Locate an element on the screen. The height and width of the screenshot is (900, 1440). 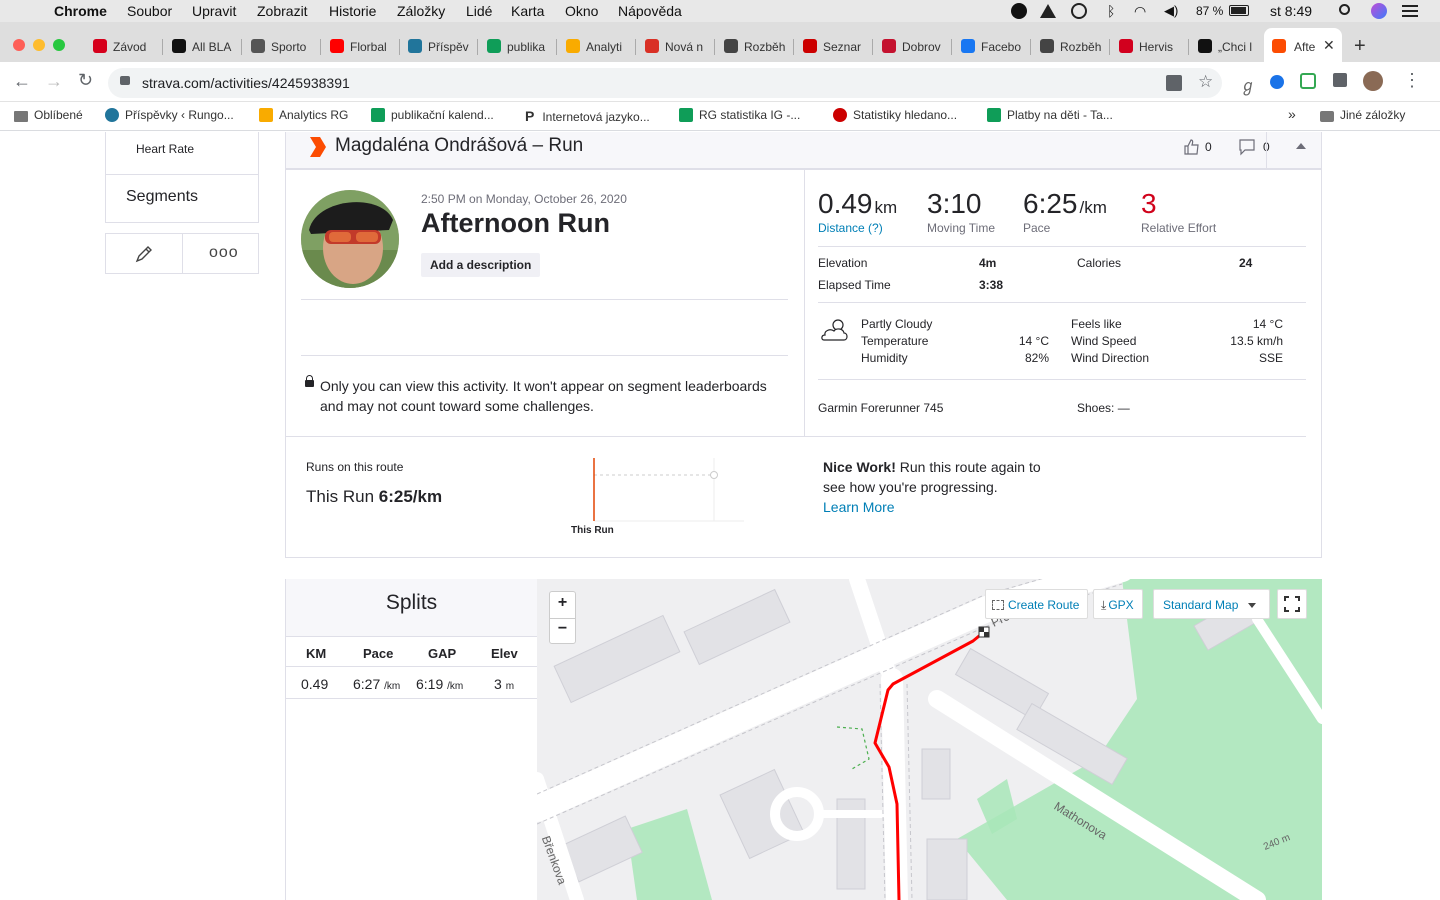
chart-point is located at coordinates (714, 475).